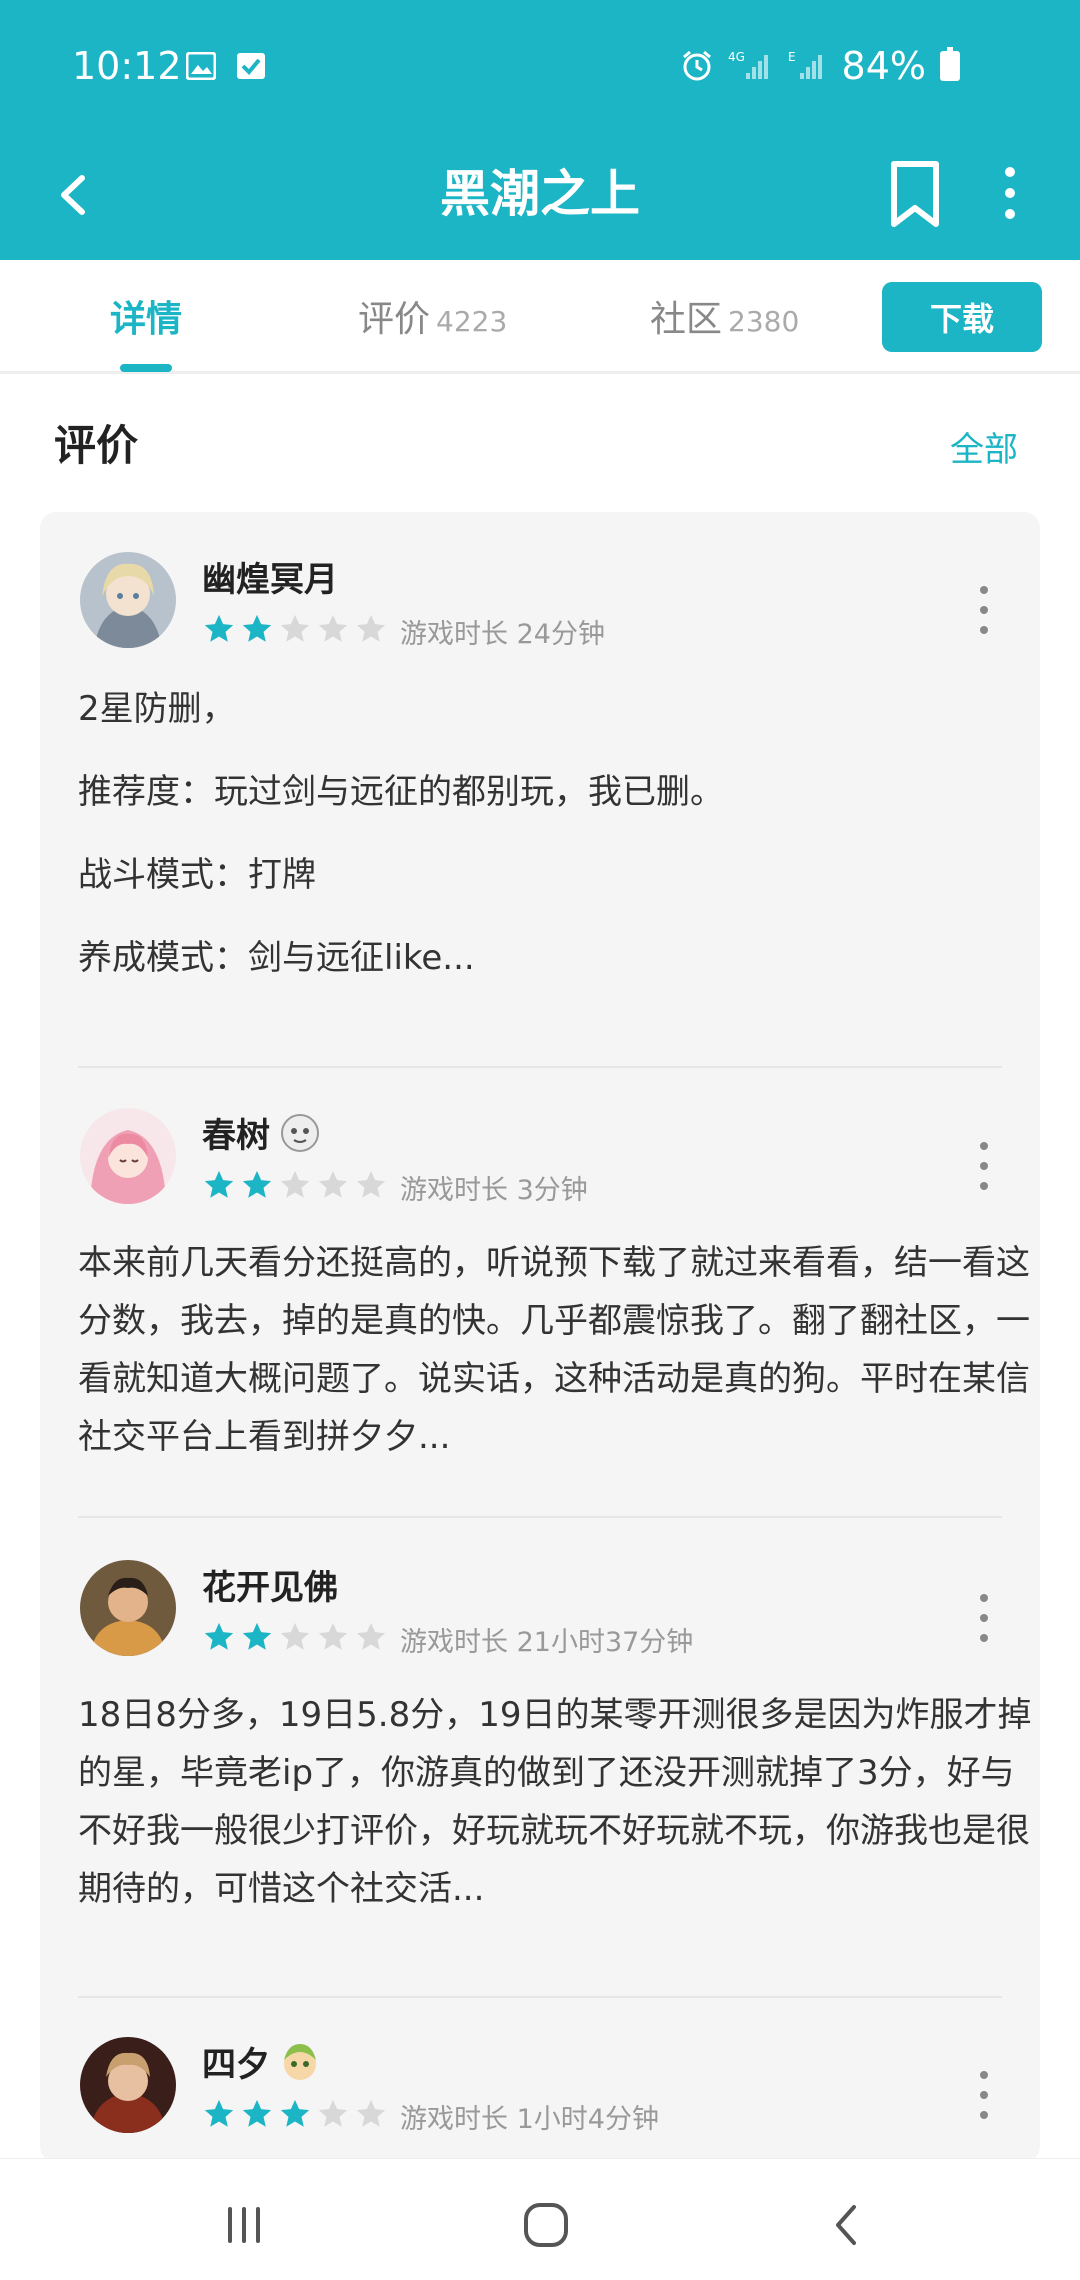 The height and width of the screenshot is (2280, 1080). I want to click on tab-indicator, so click(146, 368).